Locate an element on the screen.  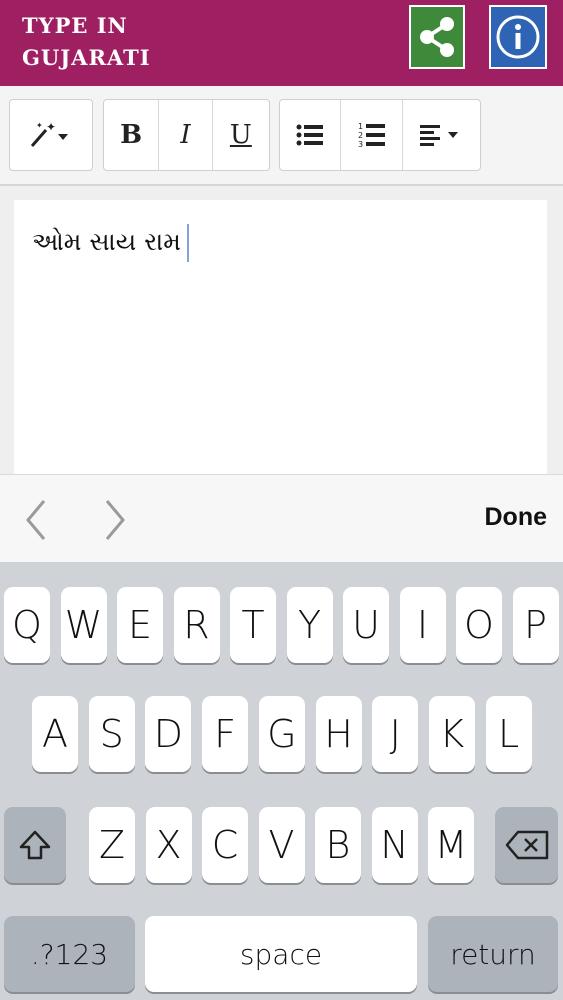
magic-wand-dropdown: ✦ ✦ is located at coordinates (51, 135).